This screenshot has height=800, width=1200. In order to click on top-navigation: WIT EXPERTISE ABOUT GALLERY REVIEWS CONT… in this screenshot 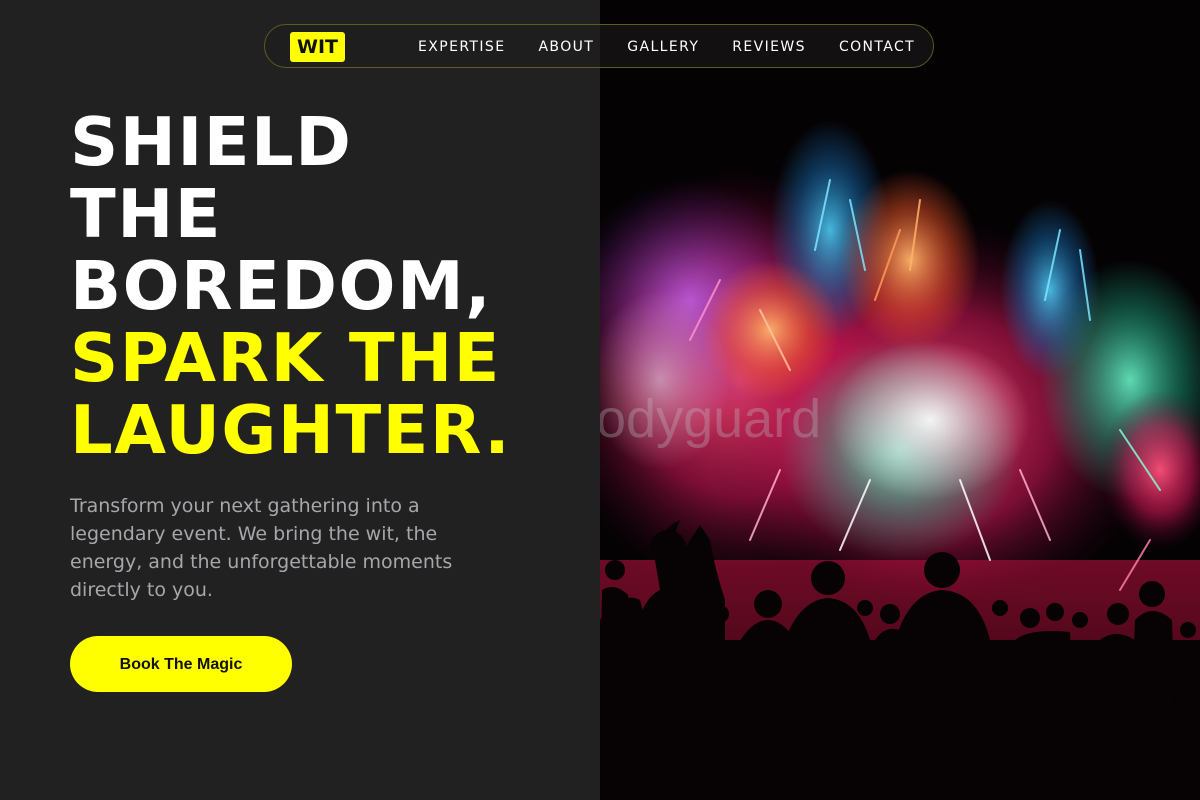, I will do `click(599, 46)`.